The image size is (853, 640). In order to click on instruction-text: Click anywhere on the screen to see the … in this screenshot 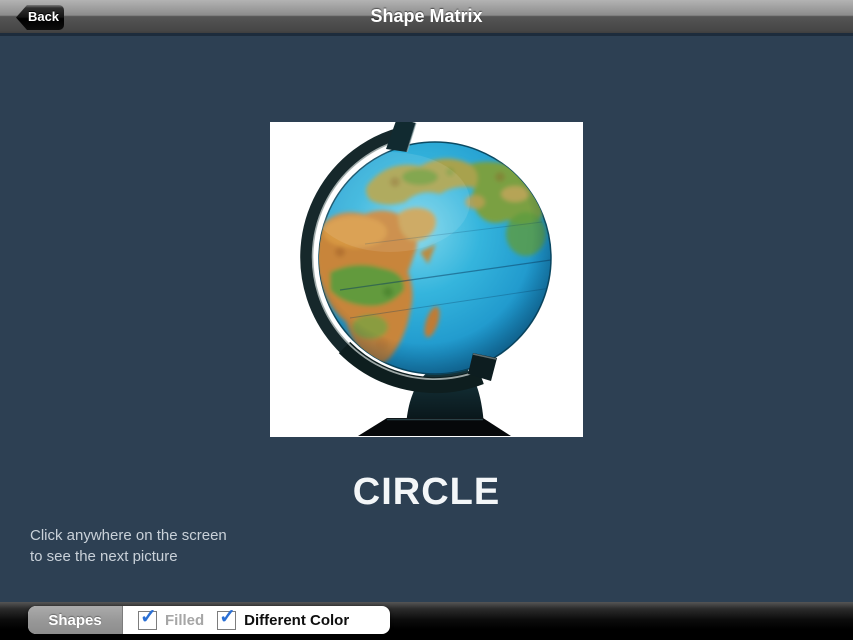, I will do `click(128, 546)`.